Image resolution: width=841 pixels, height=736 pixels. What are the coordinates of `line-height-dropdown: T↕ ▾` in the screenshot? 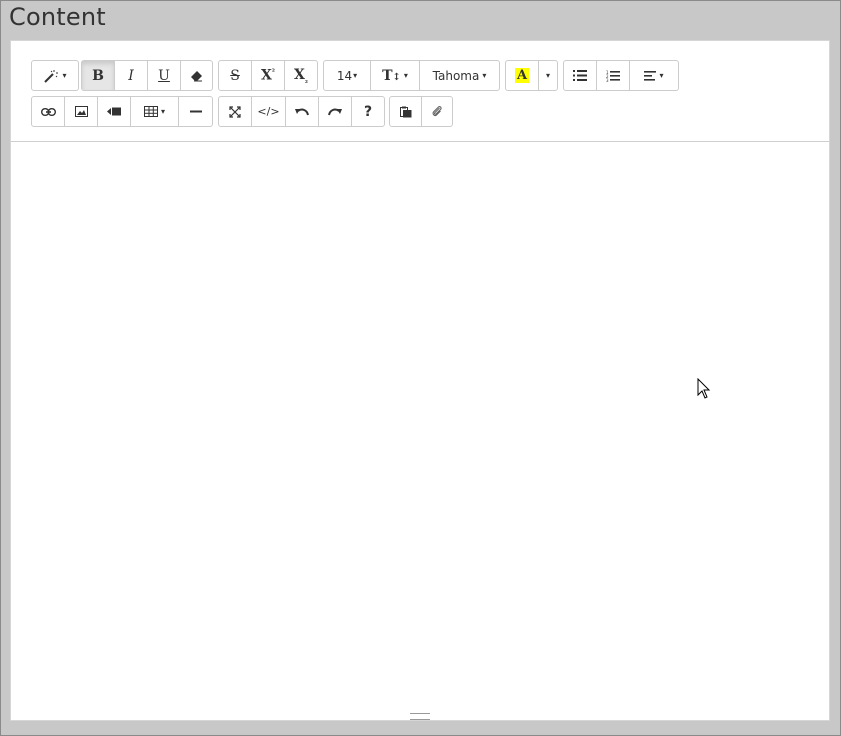 It's located at (395, 75).